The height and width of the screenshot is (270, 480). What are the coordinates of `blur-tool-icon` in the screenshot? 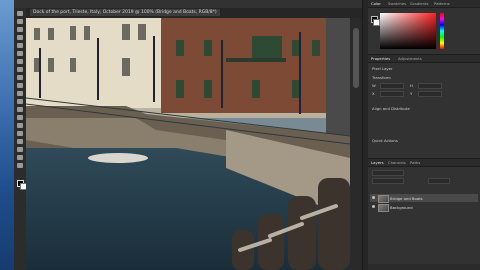 It's located at (20, 109).